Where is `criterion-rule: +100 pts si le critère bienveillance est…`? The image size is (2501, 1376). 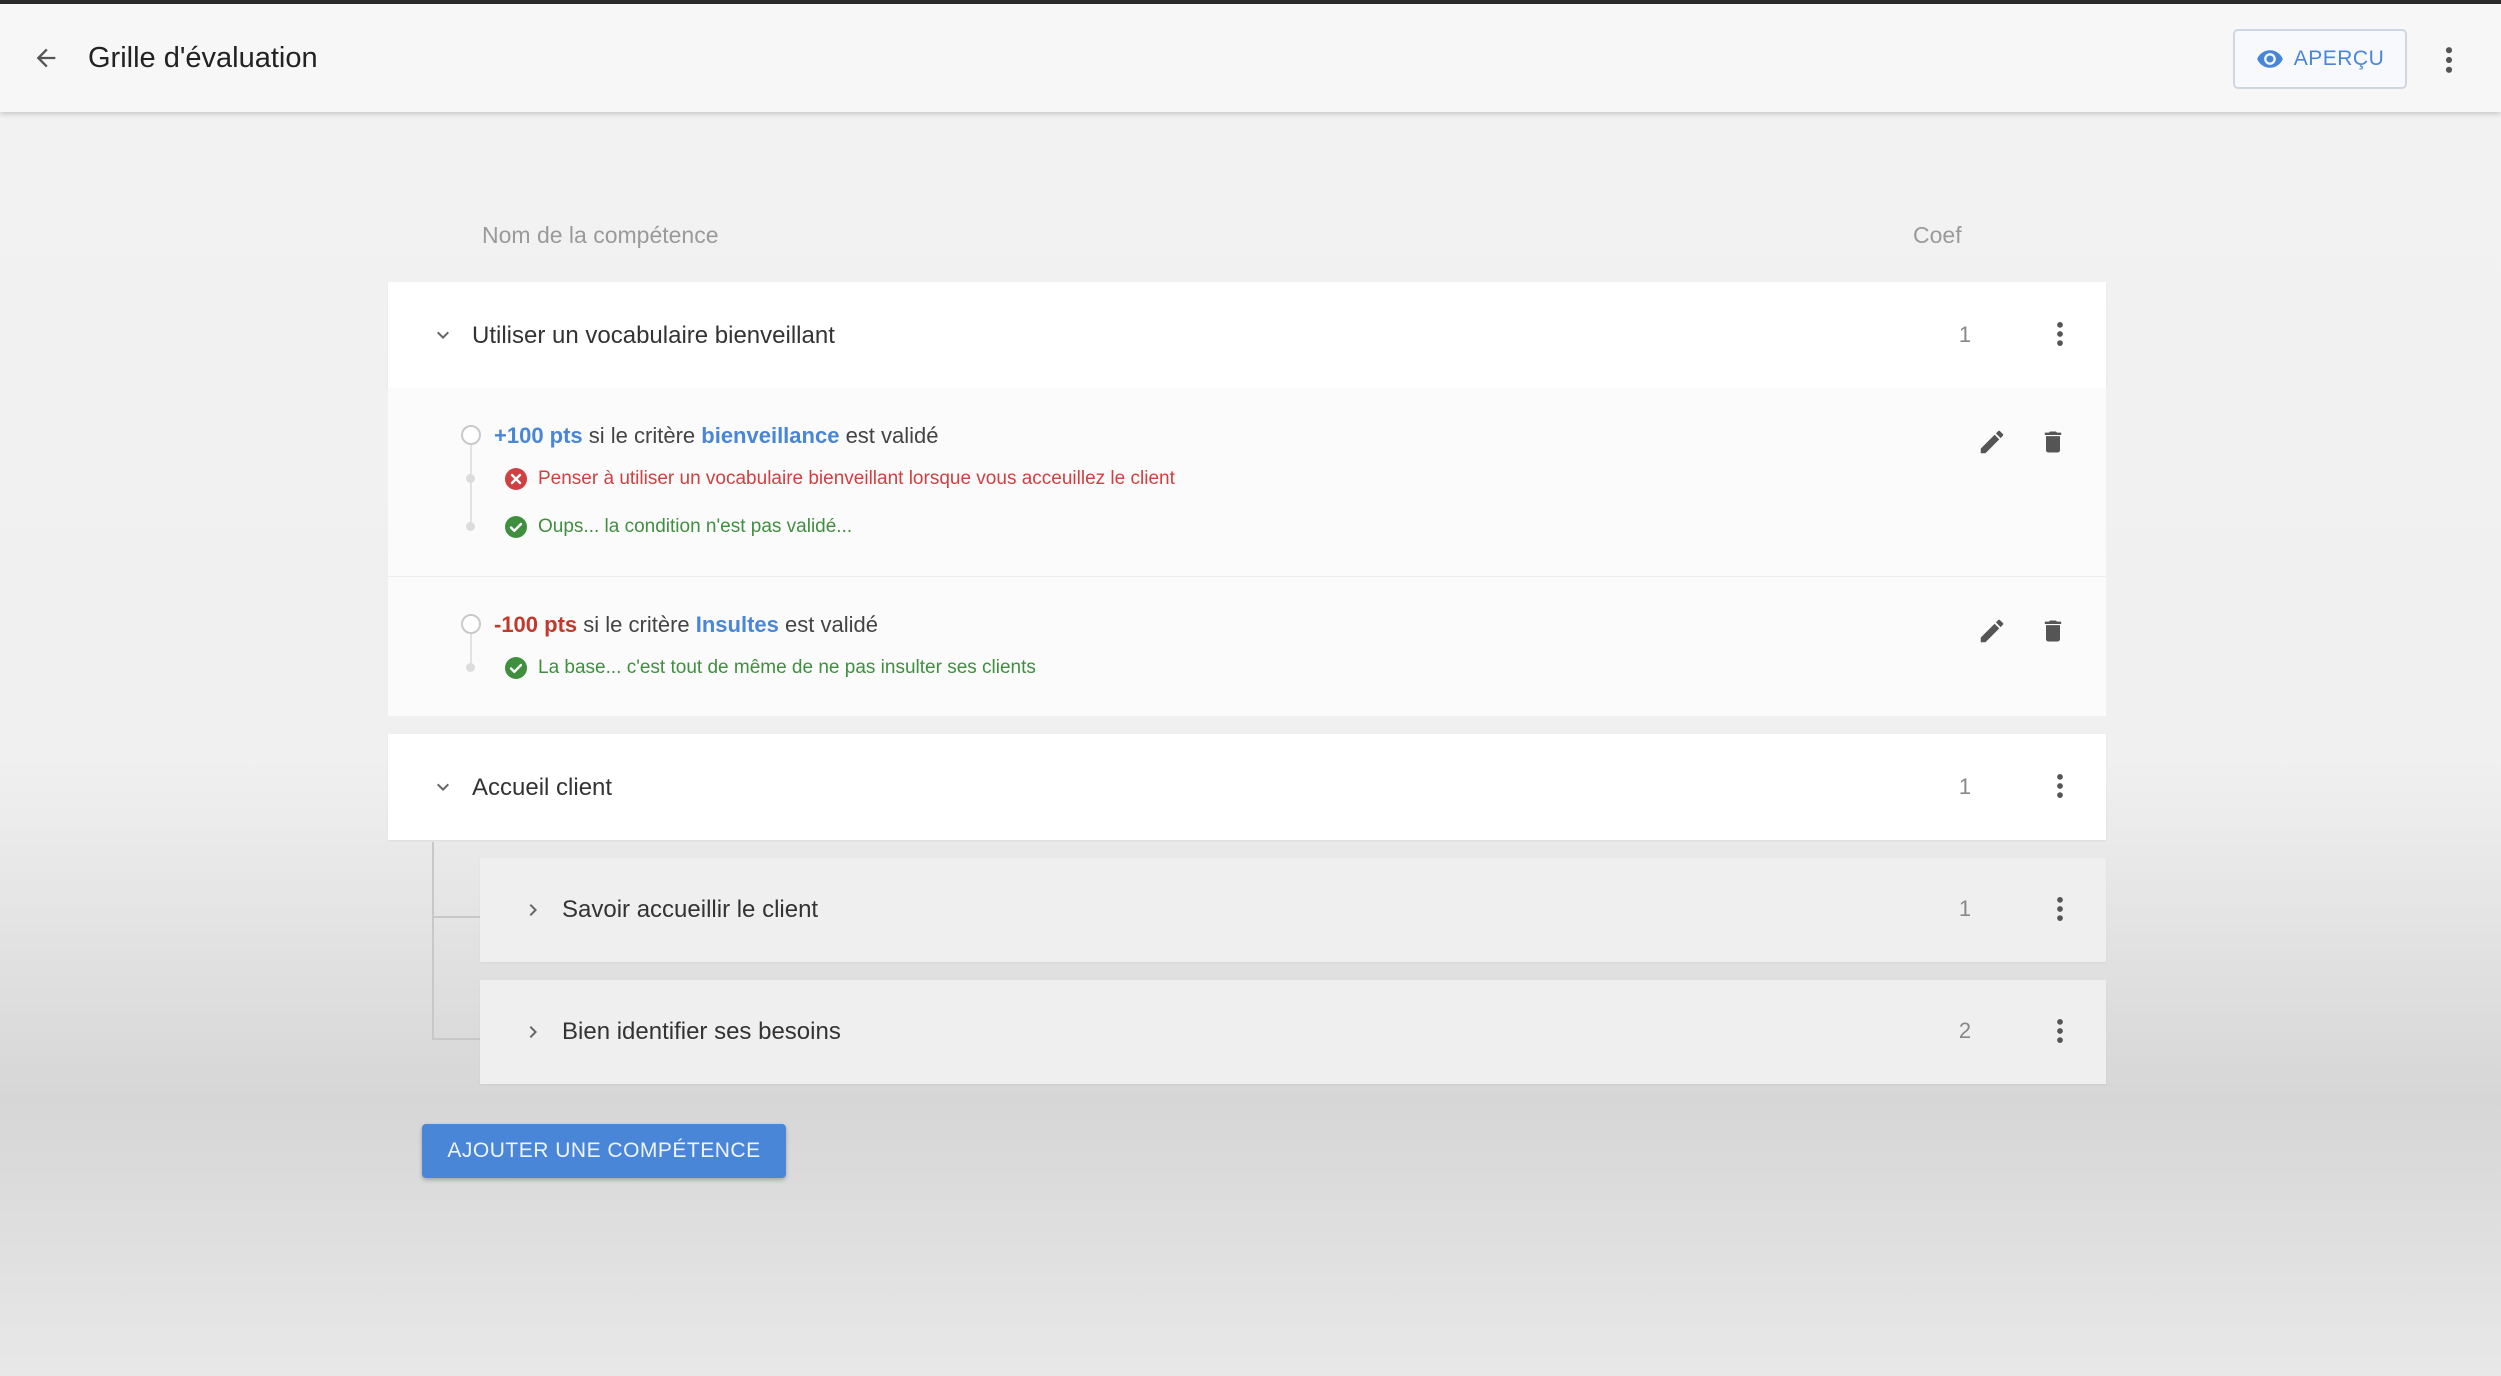 criterion-rule: +100 pts si le critère bienveillance est… is located at coordinates (716, 436).